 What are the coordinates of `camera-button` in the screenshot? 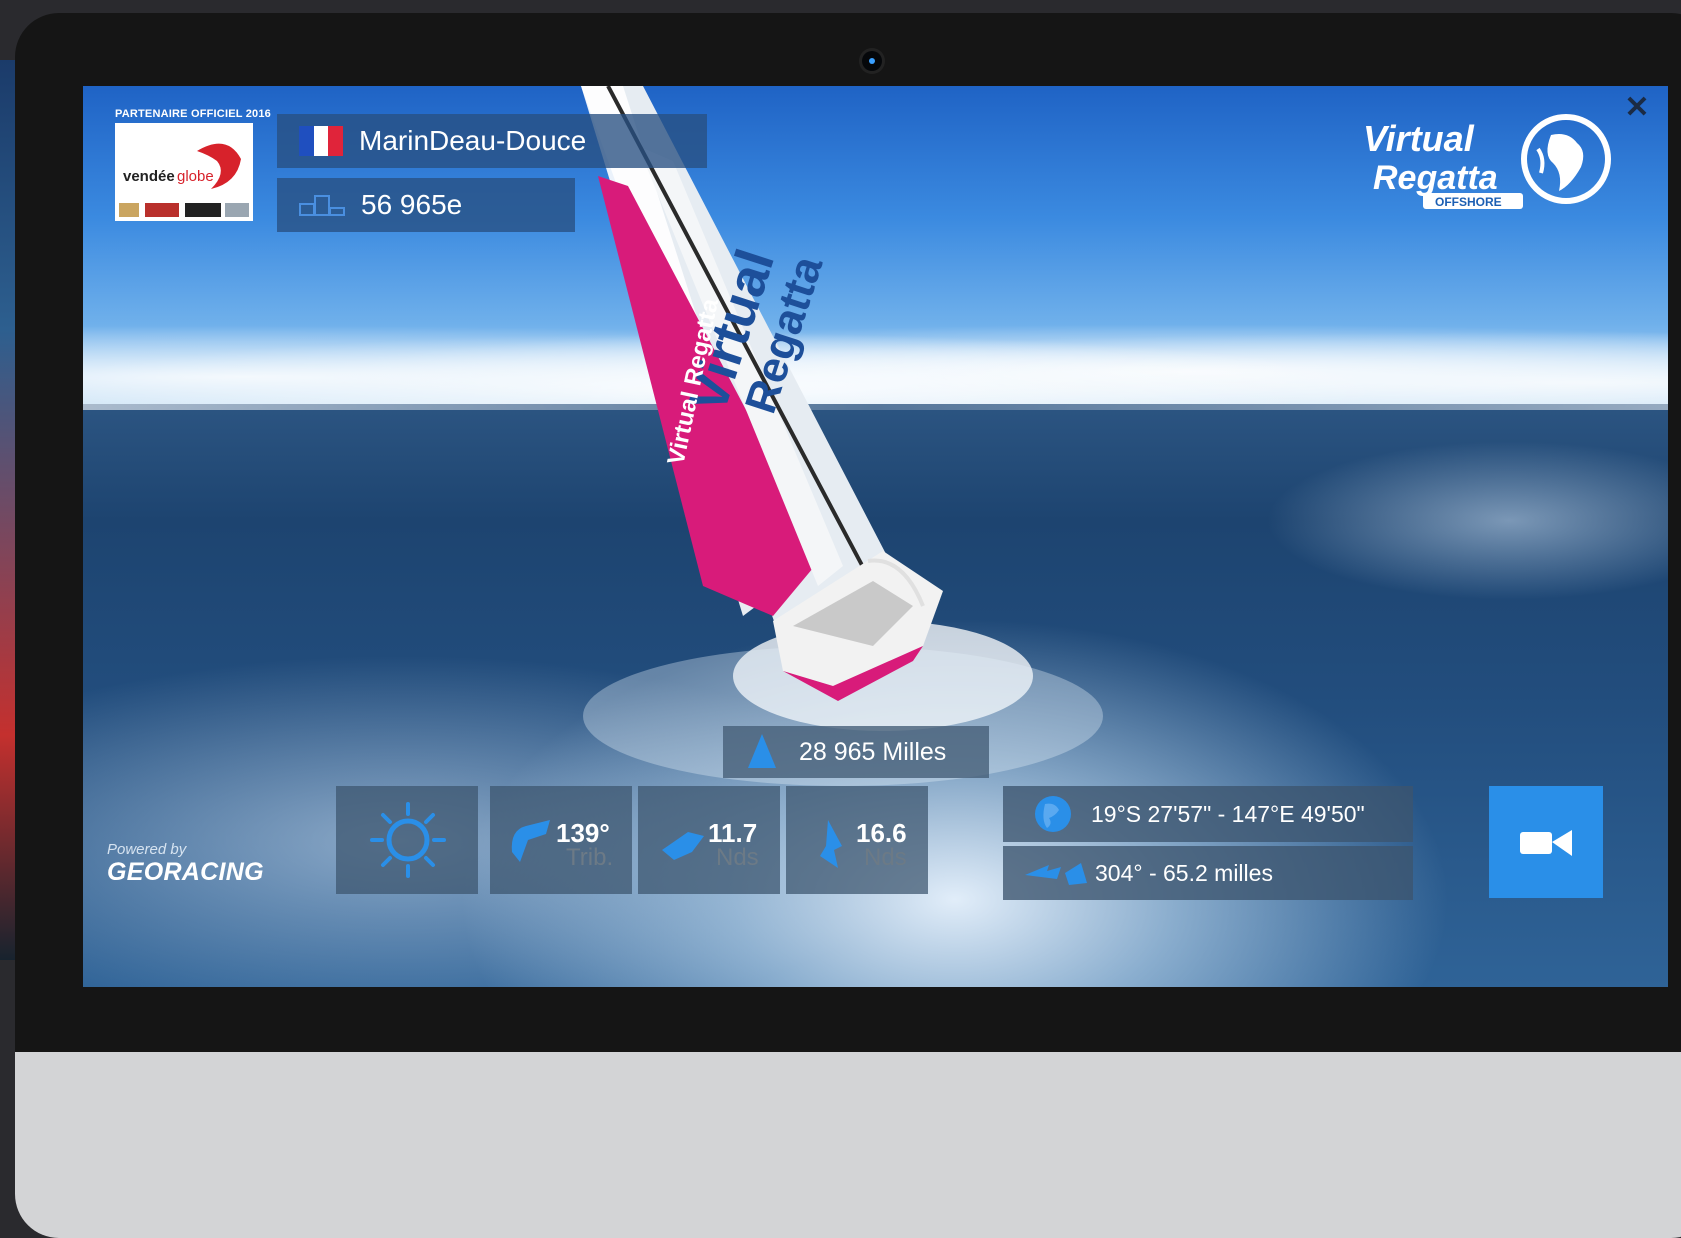 It's located at (1546, 842).